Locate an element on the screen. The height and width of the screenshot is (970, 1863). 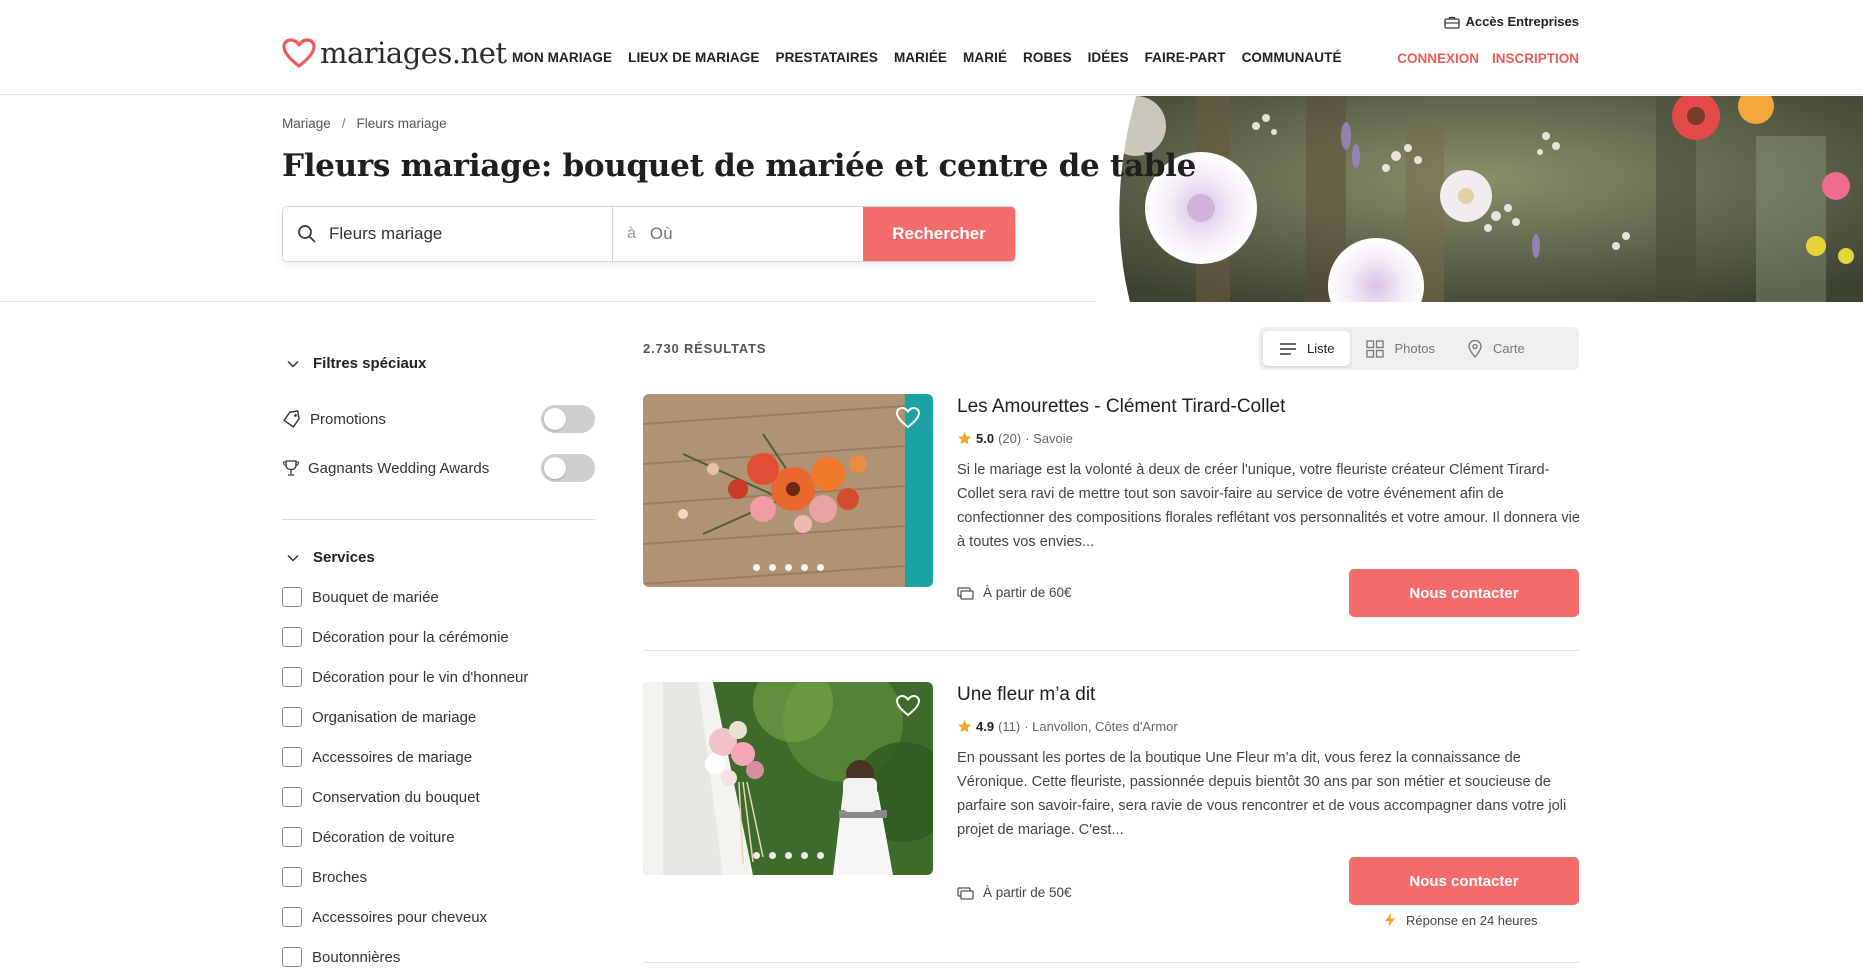
view-list-label: Liste is located at coordinates (1321, 348).